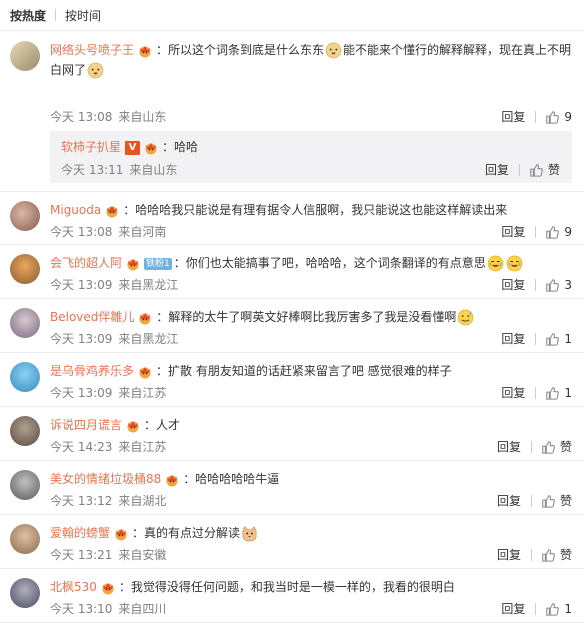 Image resolution: width=584 pixels, height=623 pixels. What do you see at coordinates (92, 170) in the screenshot?
I see `reply-time: 今天 13:11` at bounding box center [92, 170].